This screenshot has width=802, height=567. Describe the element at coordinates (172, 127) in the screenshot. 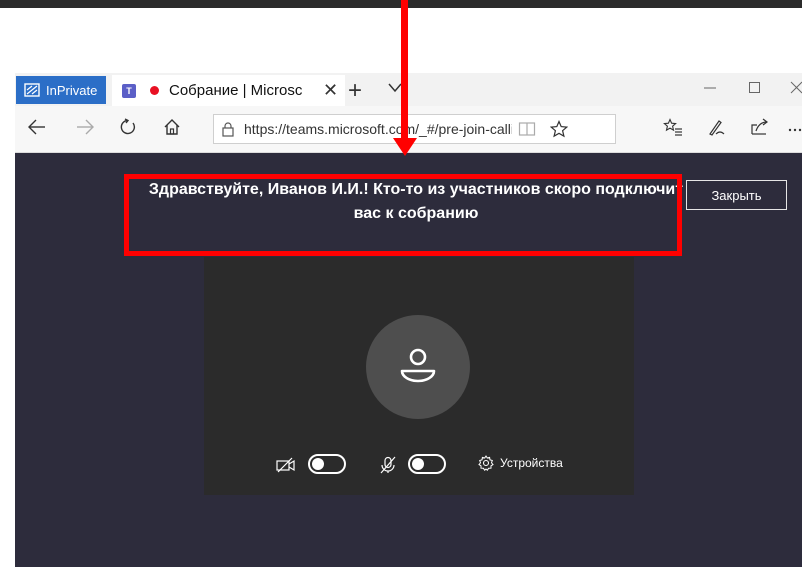

I see `home-icon` at that location.